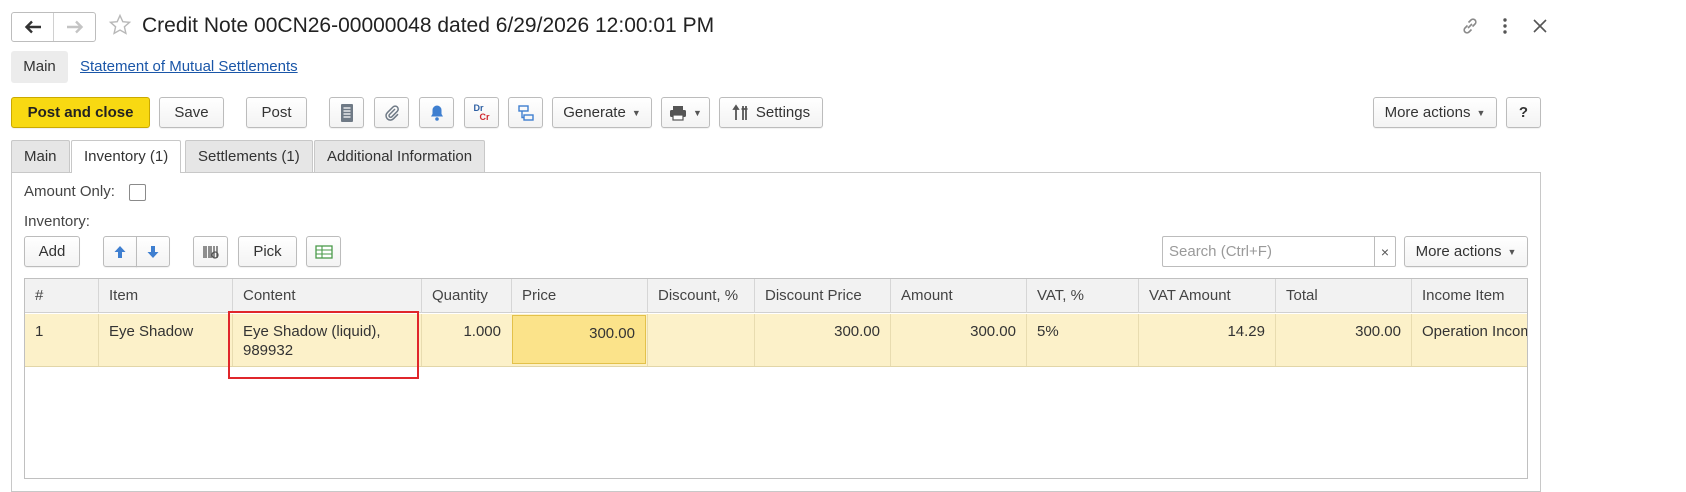  I want to click on move-down-button, so click(153, 251).